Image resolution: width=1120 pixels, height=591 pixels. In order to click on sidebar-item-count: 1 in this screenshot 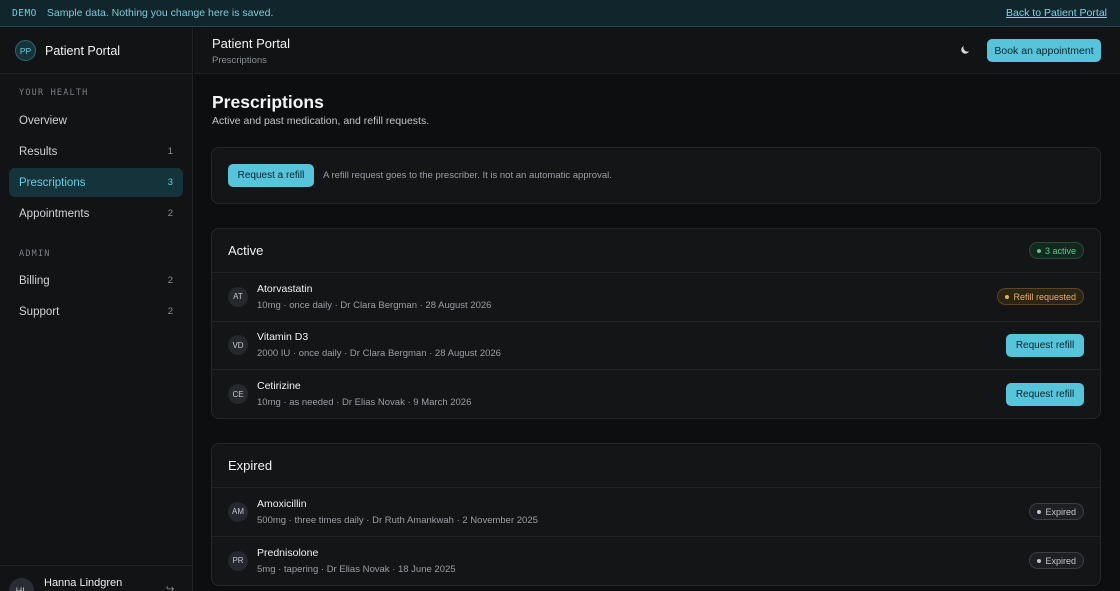, I will do `click(170, 151)`.